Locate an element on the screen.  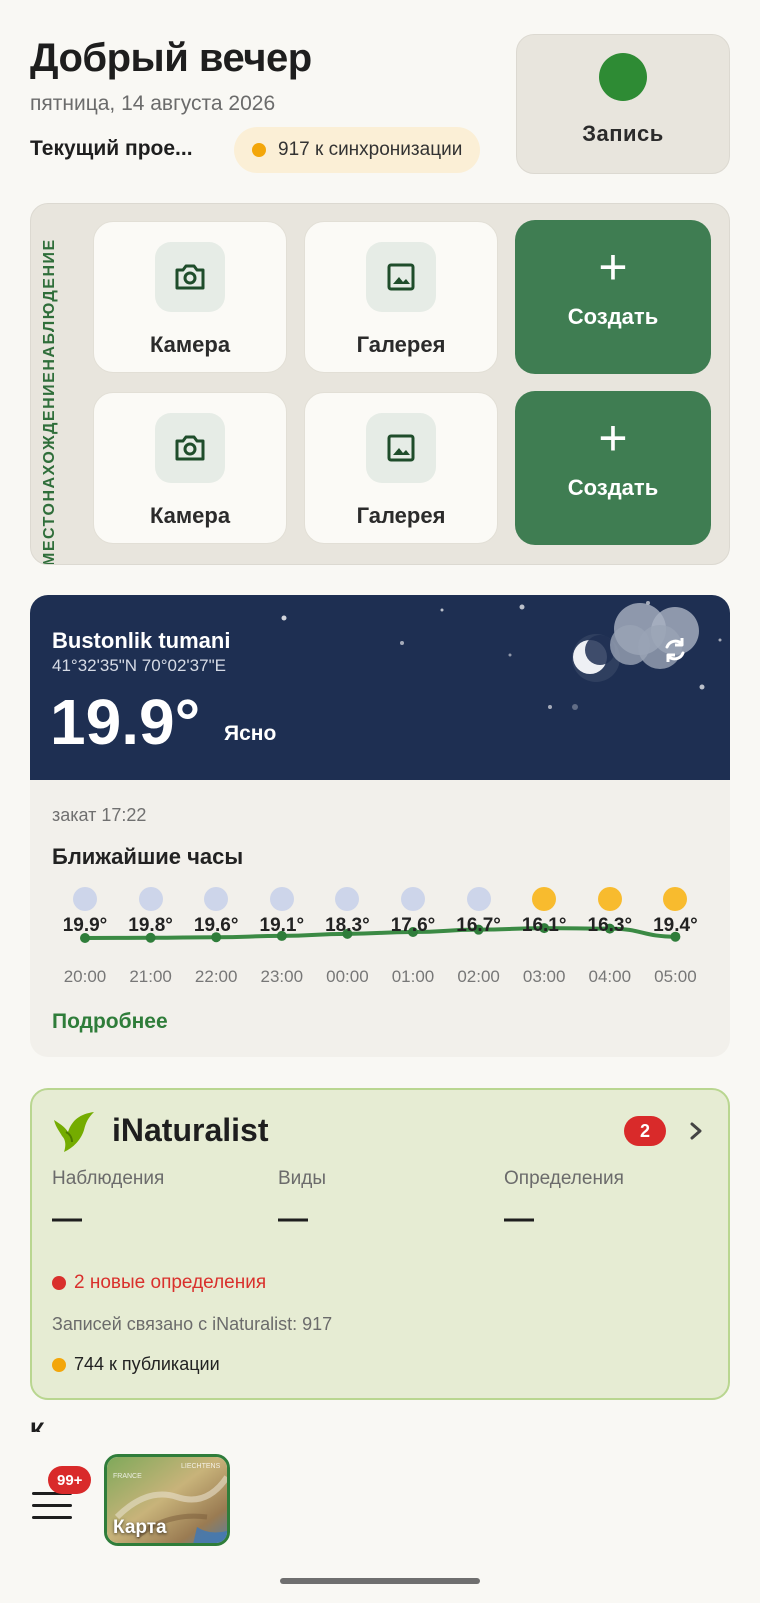
hour-temperature: 16.7° is located at coordinates (478, 925).